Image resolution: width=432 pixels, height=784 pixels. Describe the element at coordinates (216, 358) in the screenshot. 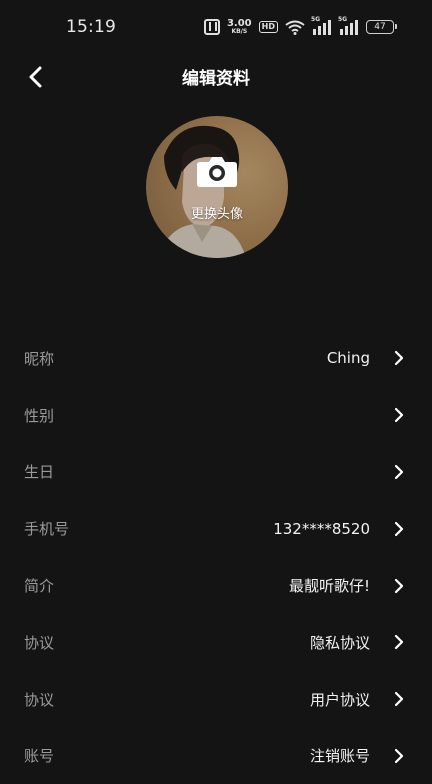

I see `row-nickname: 昵称 Ching` at that location.